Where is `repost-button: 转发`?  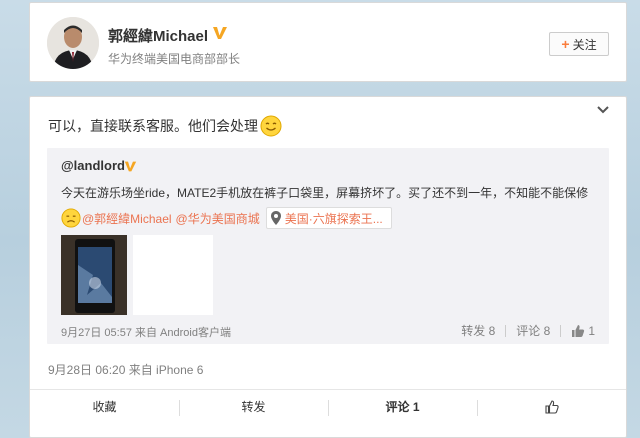
repost-button: 转发 is located at coordinates (253, 406).